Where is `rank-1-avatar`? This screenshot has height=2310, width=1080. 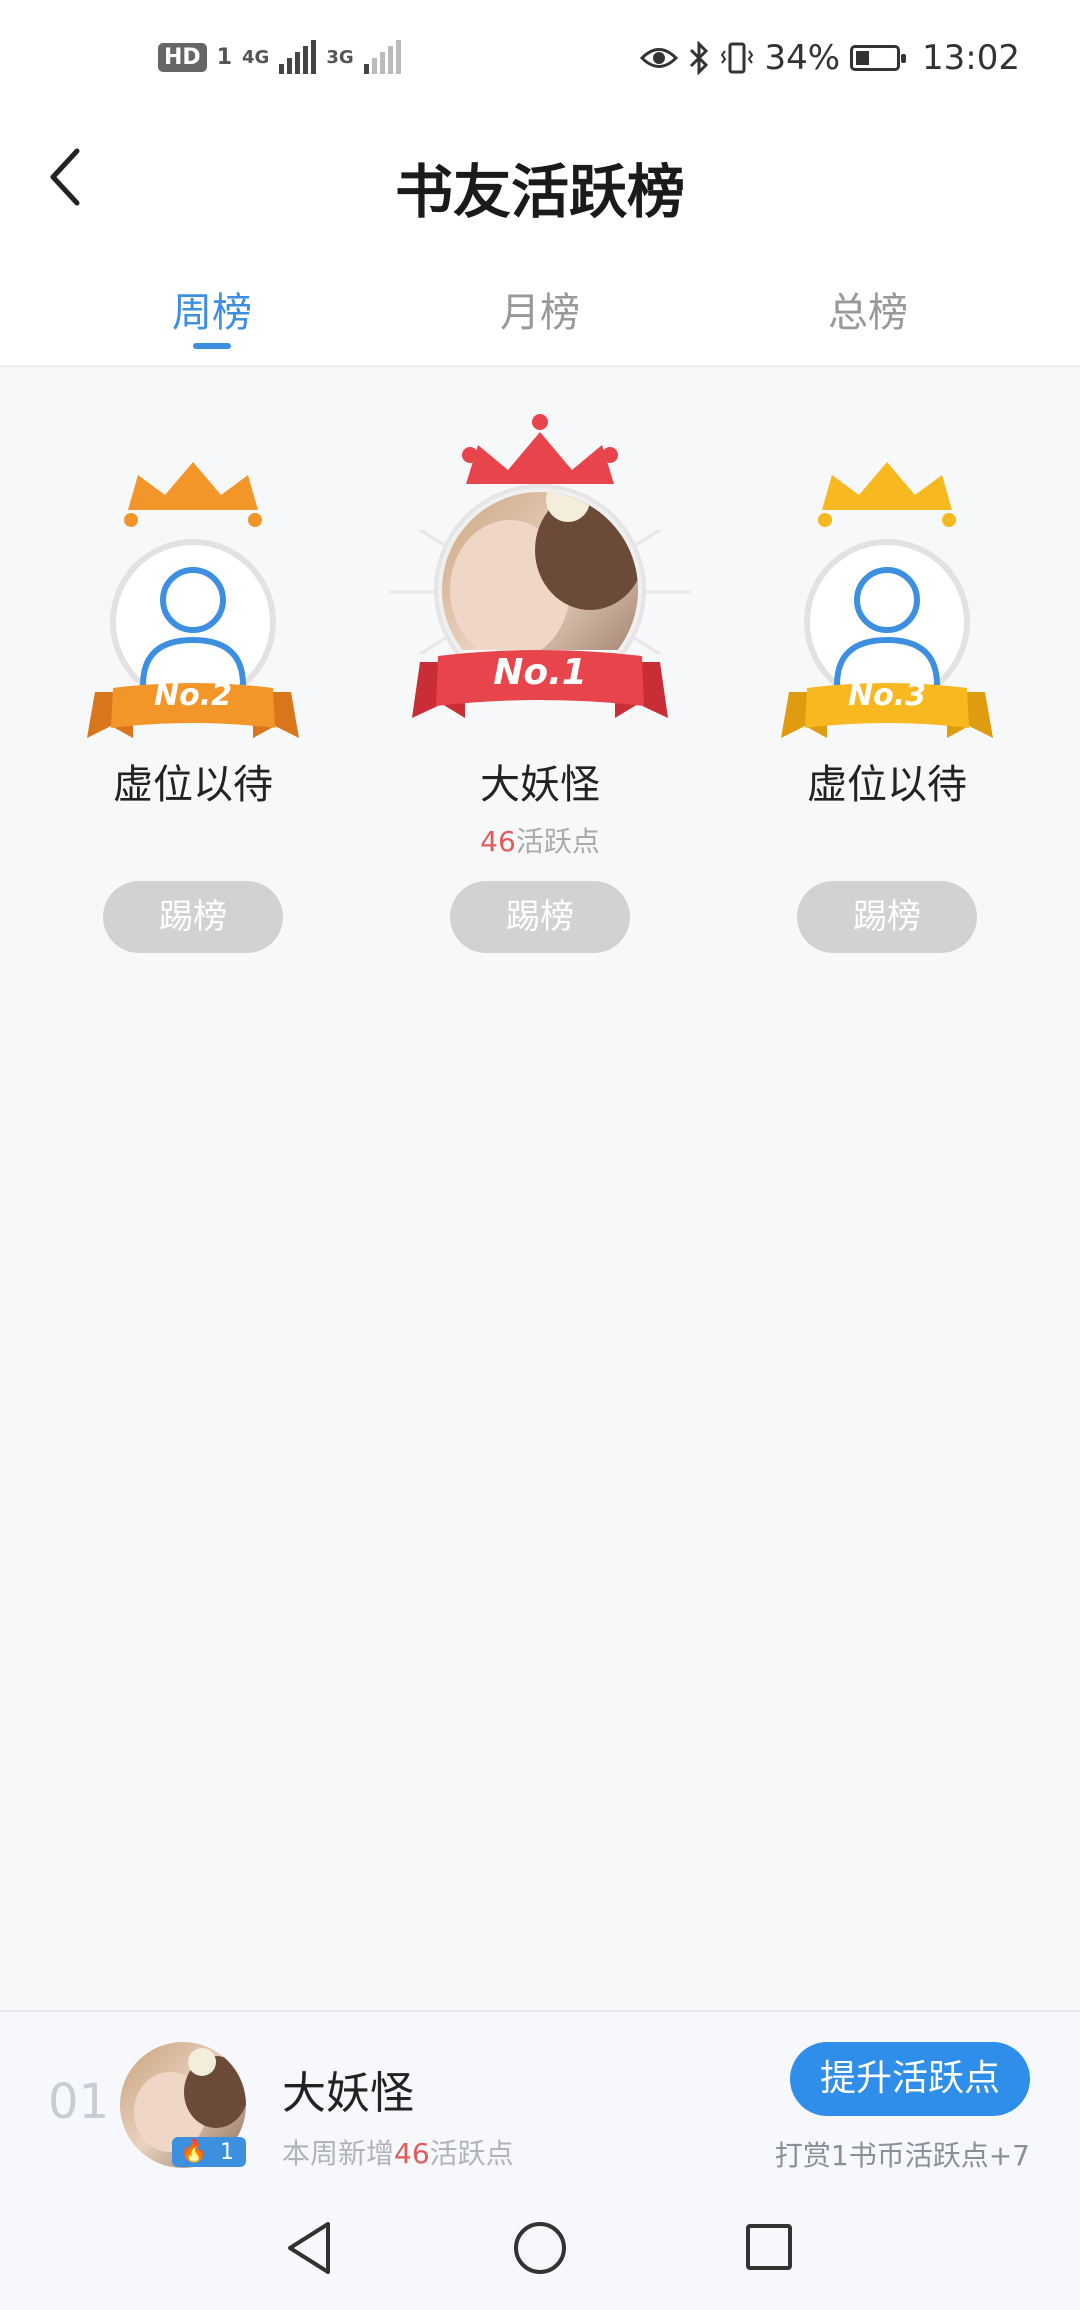 rank-1-avatar is located at coordinates (540, 575).